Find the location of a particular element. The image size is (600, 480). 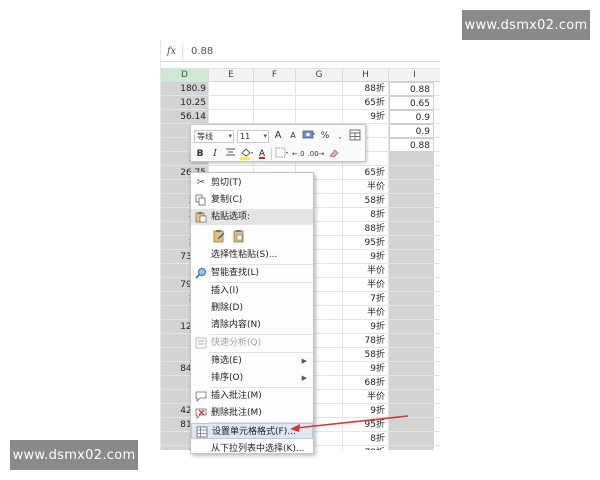

shrink-font-button: A is located at coordinates (293, 136).